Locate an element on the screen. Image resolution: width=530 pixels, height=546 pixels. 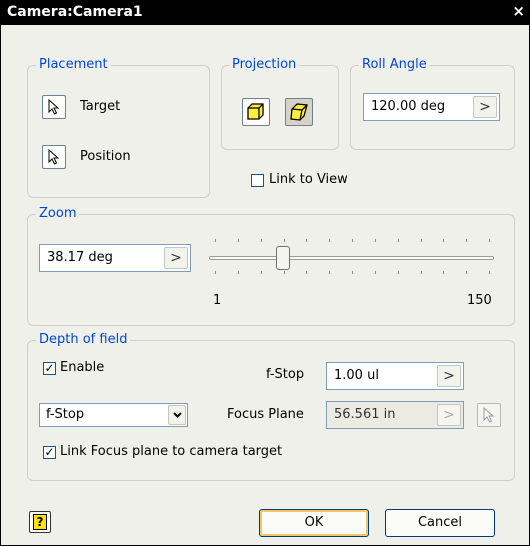
ok-button: OK is located at coordinates (314, 523).